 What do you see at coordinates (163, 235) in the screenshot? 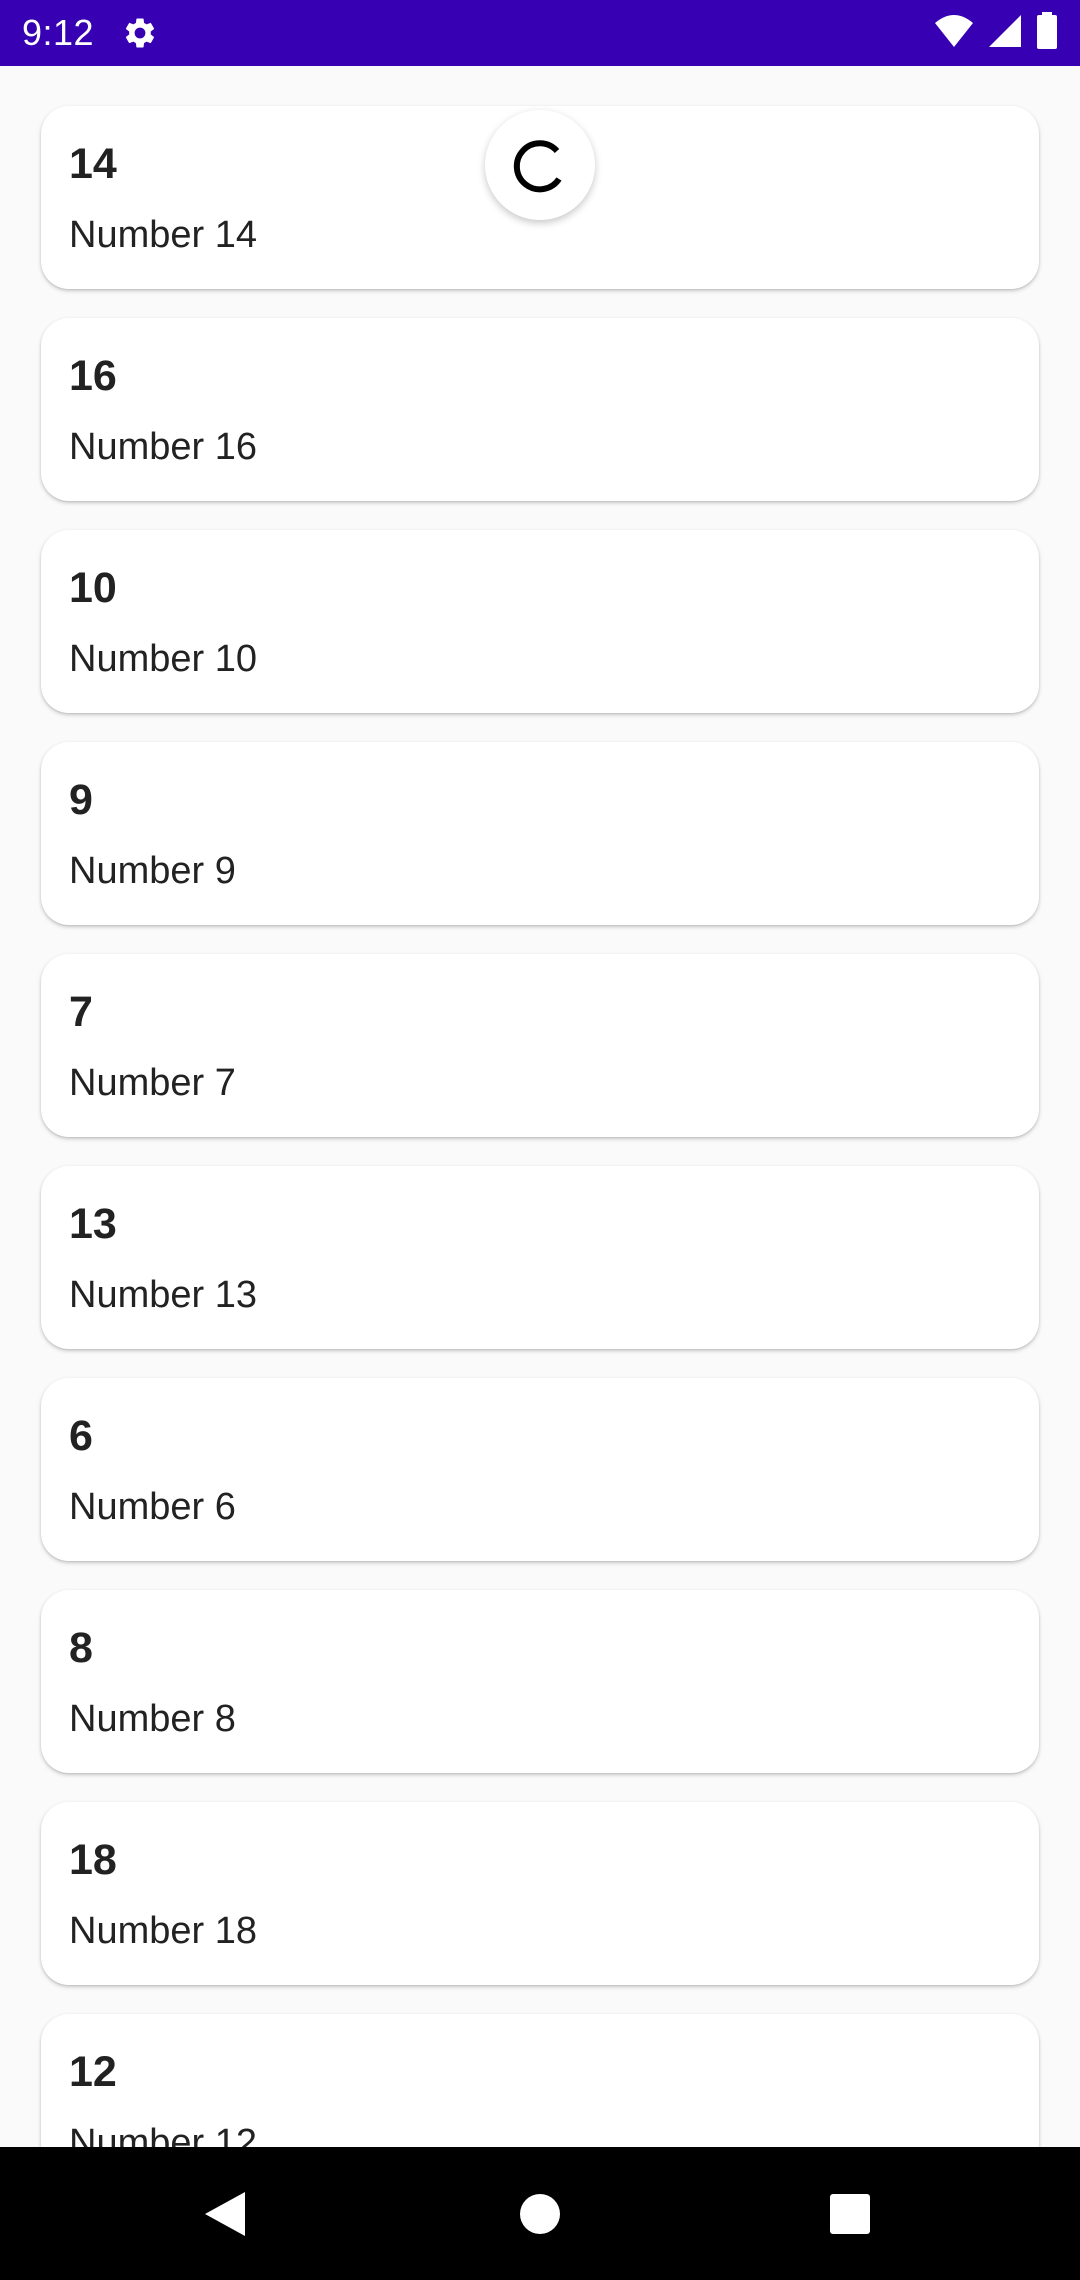
I see `item-label: Number 14` at bounding box center [163, 235].